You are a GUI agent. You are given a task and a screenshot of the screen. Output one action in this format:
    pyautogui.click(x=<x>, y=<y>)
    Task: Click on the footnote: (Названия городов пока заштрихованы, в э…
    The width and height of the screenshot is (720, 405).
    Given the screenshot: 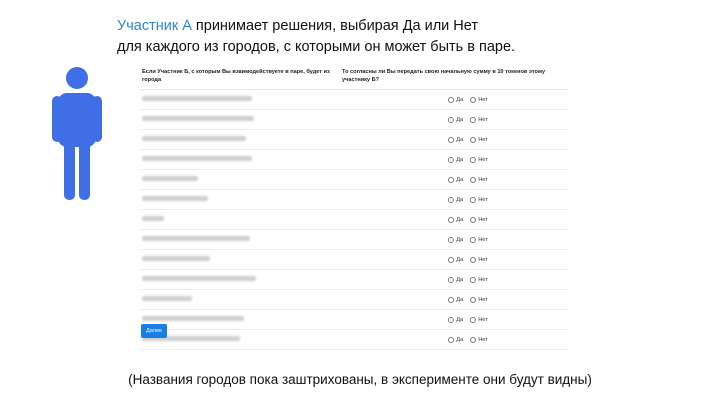 What is the action you would take?
    pyautogui.click(x=360, y=379)
    